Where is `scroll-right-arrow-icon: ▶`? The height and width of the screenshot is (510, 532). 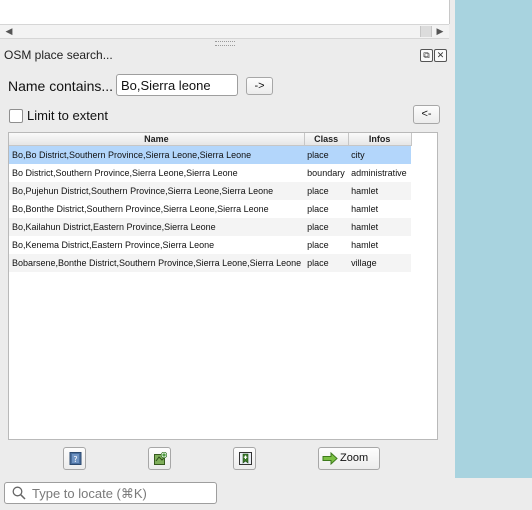
scroll-right-arrow-icon: ▶ is located at coordinates (440, 31).